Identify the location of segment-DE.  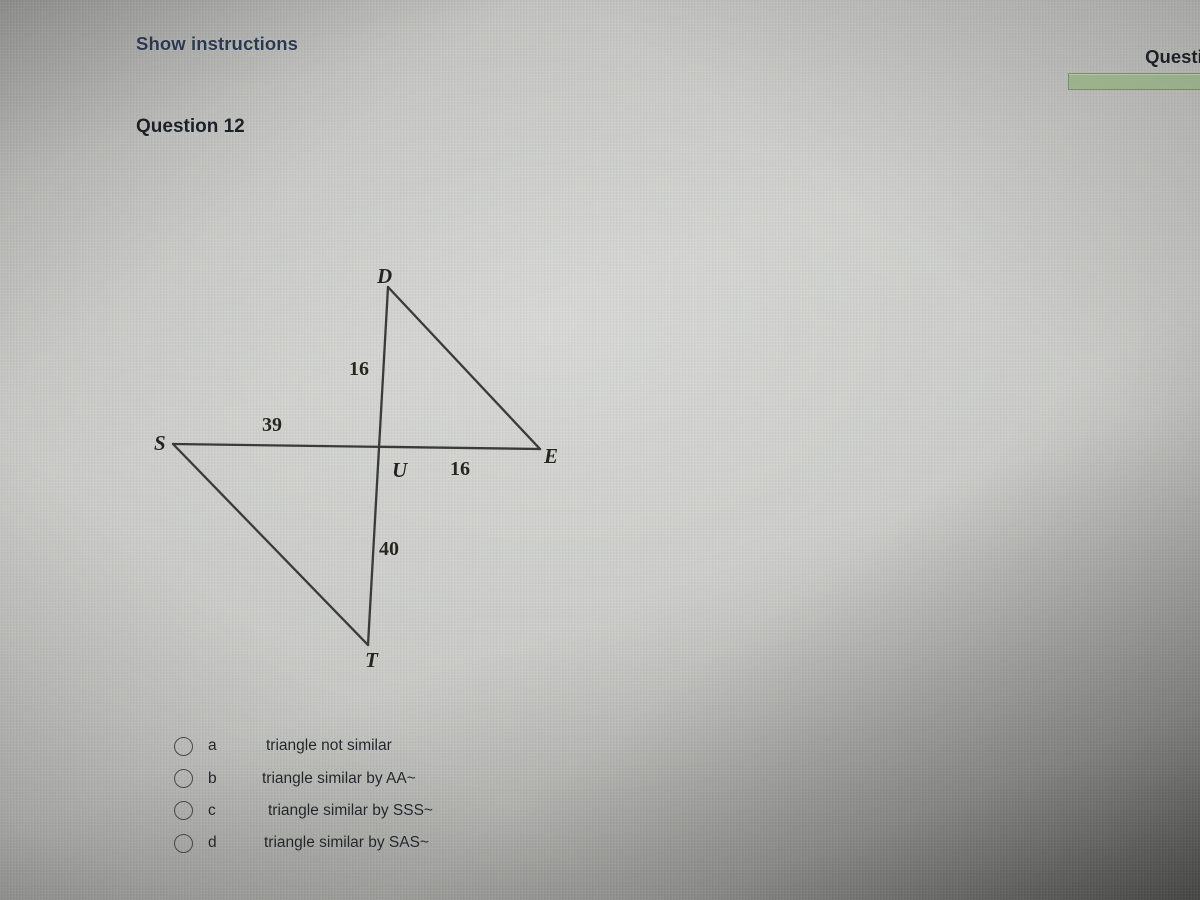
(464, 368).